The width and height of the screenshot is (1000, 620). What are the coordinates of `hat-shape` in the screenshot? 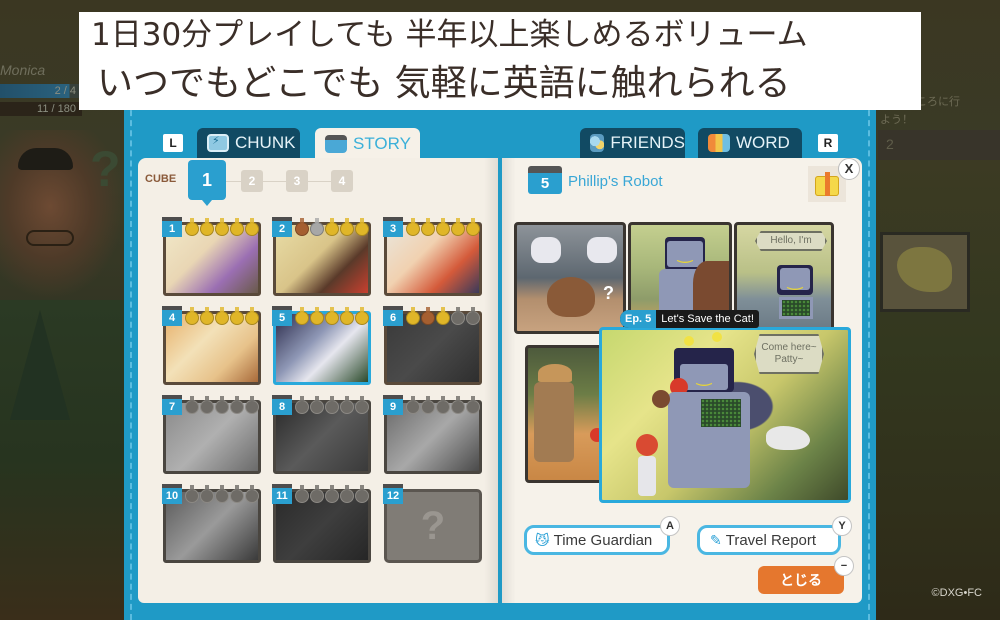 It's located at (45, 159).